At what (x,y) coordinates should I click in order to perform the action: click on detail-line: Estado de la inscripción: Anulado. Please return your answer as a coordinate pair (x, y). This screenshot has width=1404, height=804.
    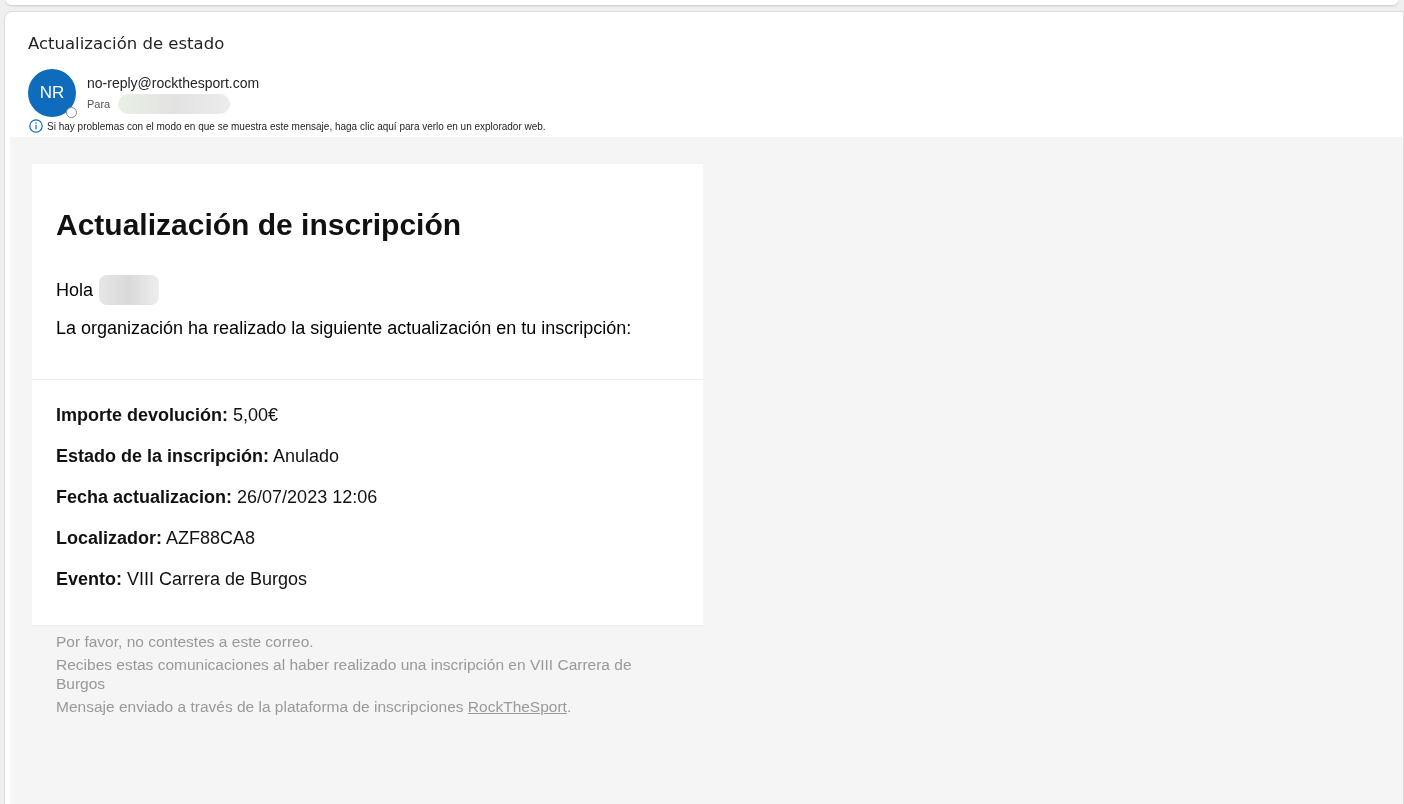
    Looking at the image, I should click on (198, 456).